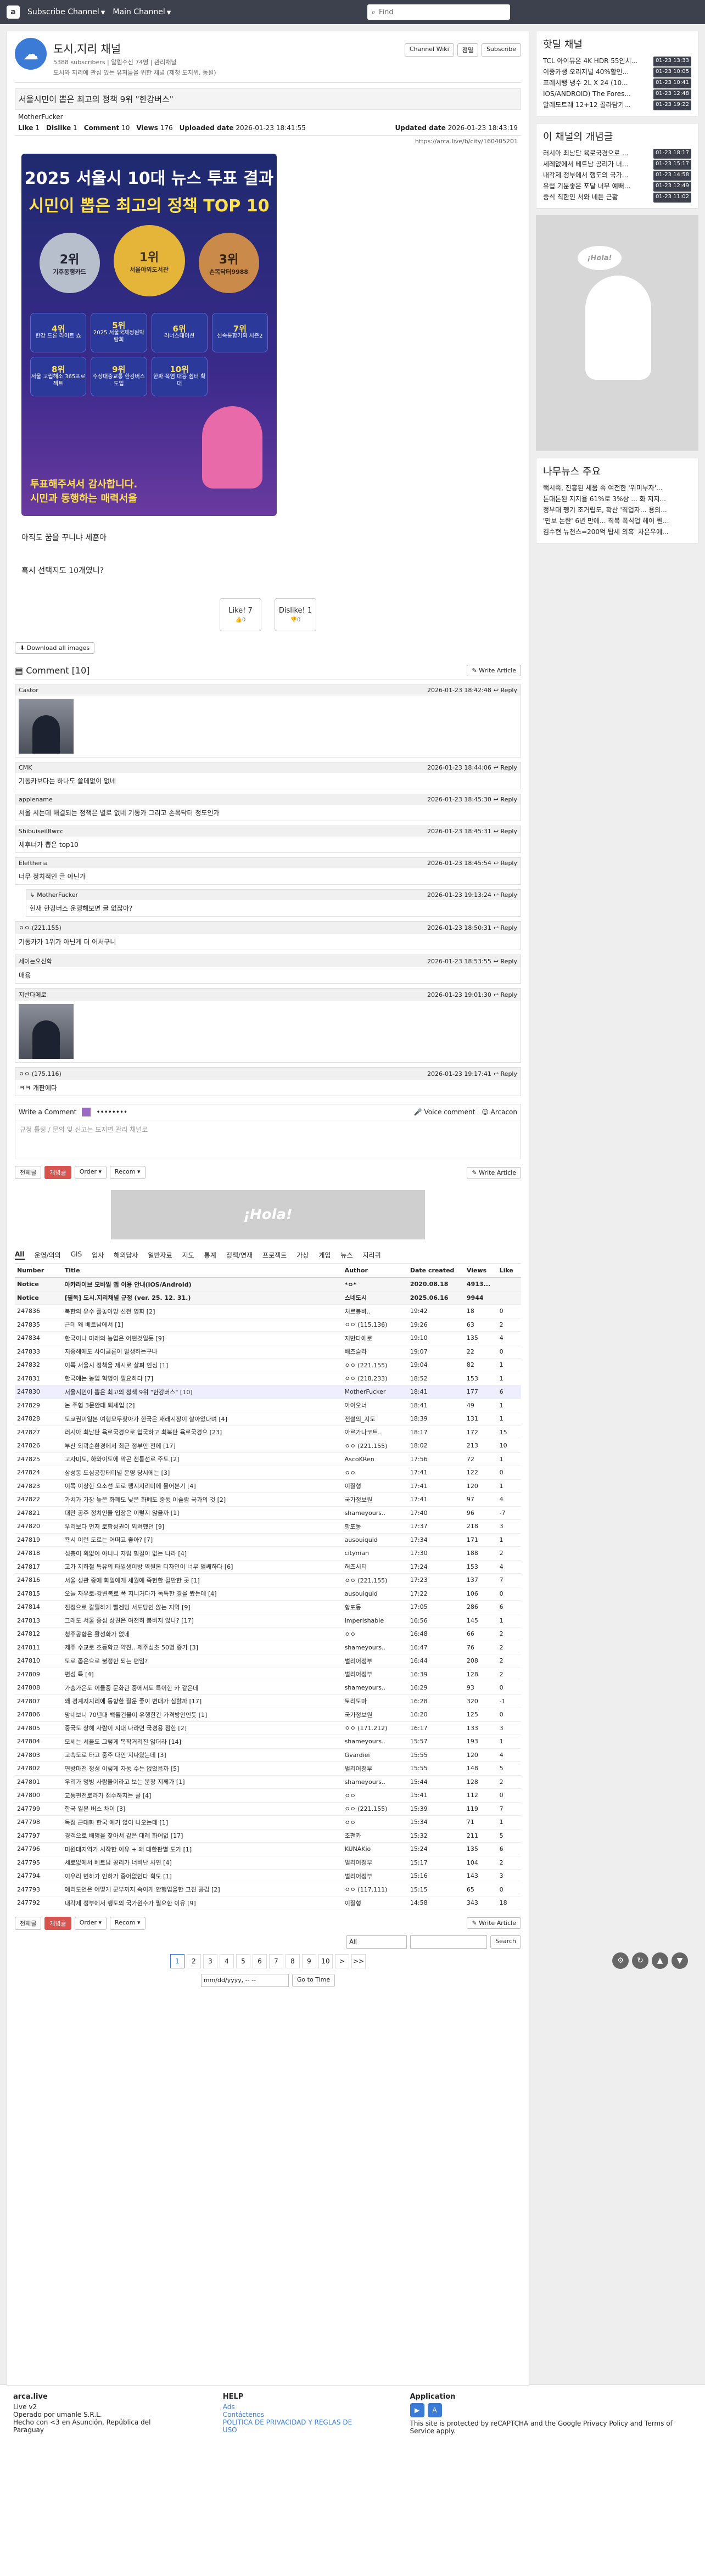 The height and width of the screenshot is (2576, 705). What do you see at coordinates (46, 727) in the screenshot?
I see `comment-image` at bounding box center [46, 727].